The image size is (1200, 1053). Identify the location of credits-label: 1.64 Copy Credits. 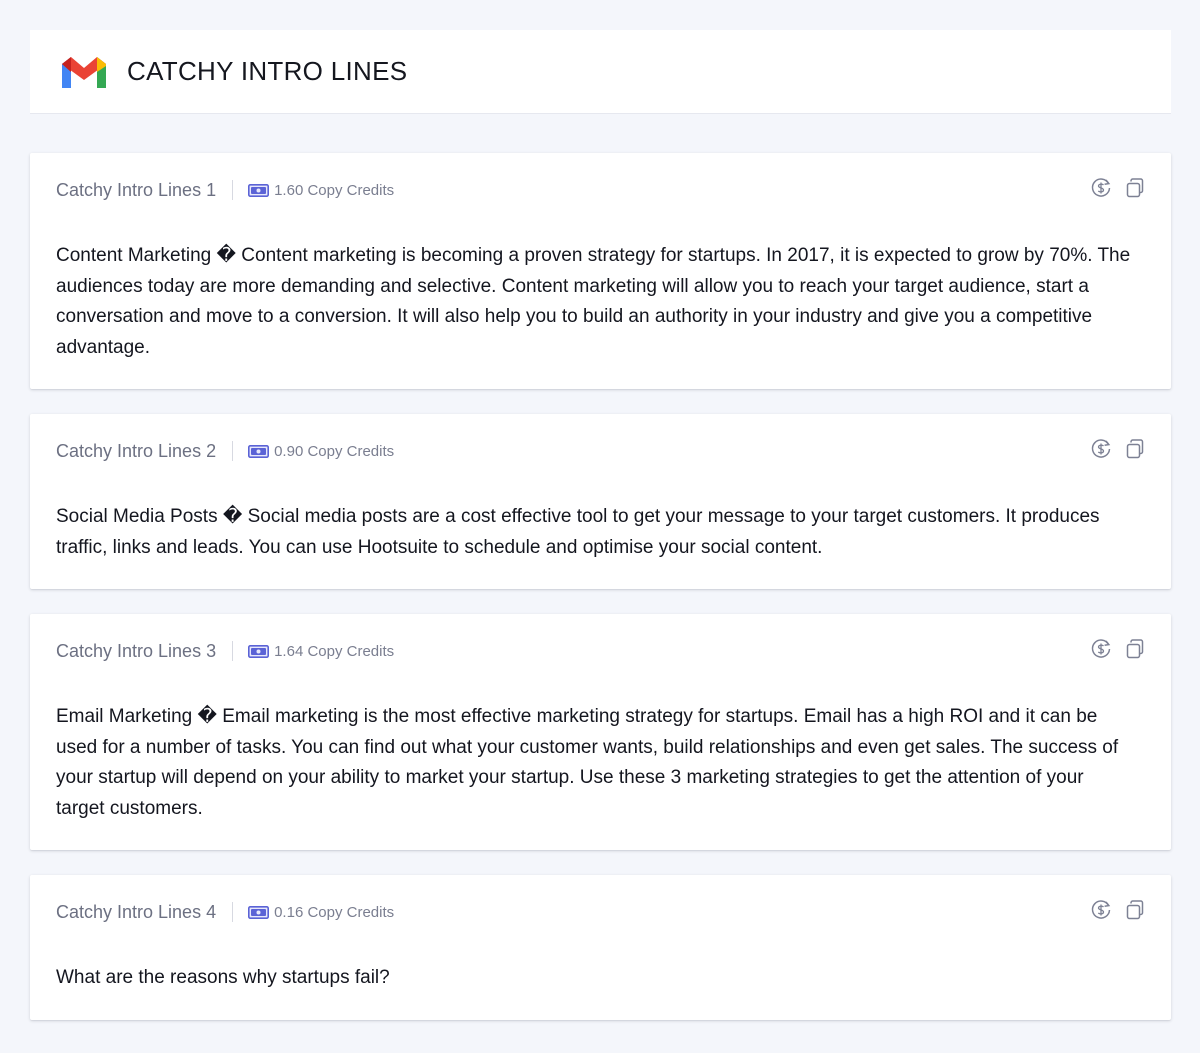
(334, 651).